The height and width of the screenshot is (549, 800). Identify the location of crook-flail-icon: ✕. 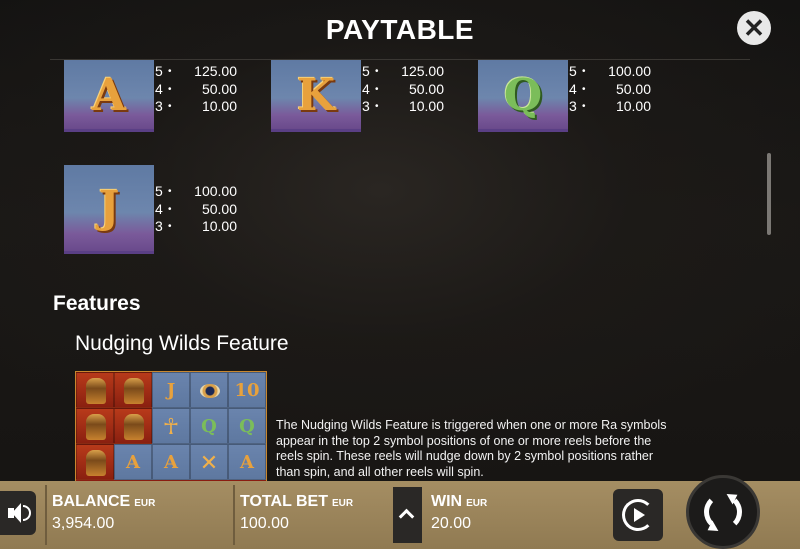
(209, 462).